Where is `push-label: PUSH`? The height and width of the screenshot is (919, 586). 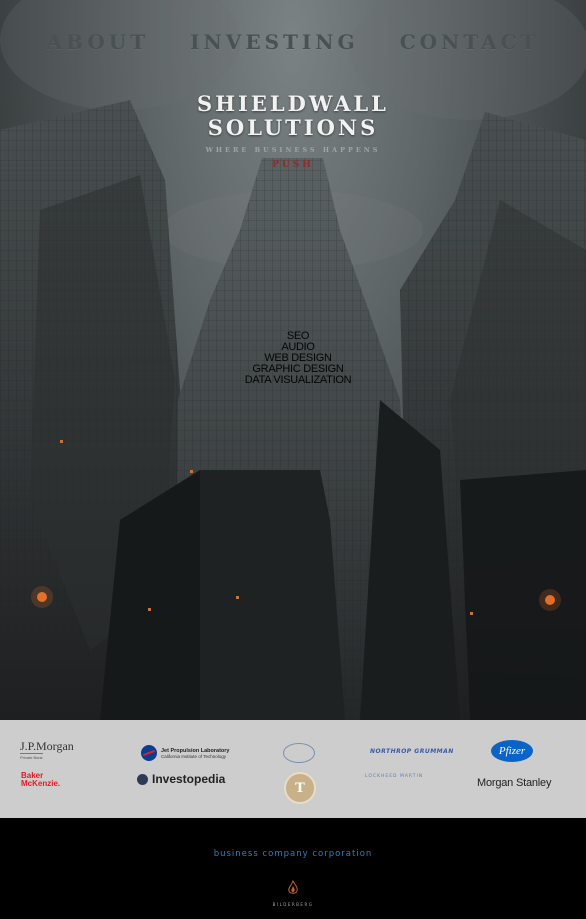
push-label: PUSH is located at coordinates (293, 165).